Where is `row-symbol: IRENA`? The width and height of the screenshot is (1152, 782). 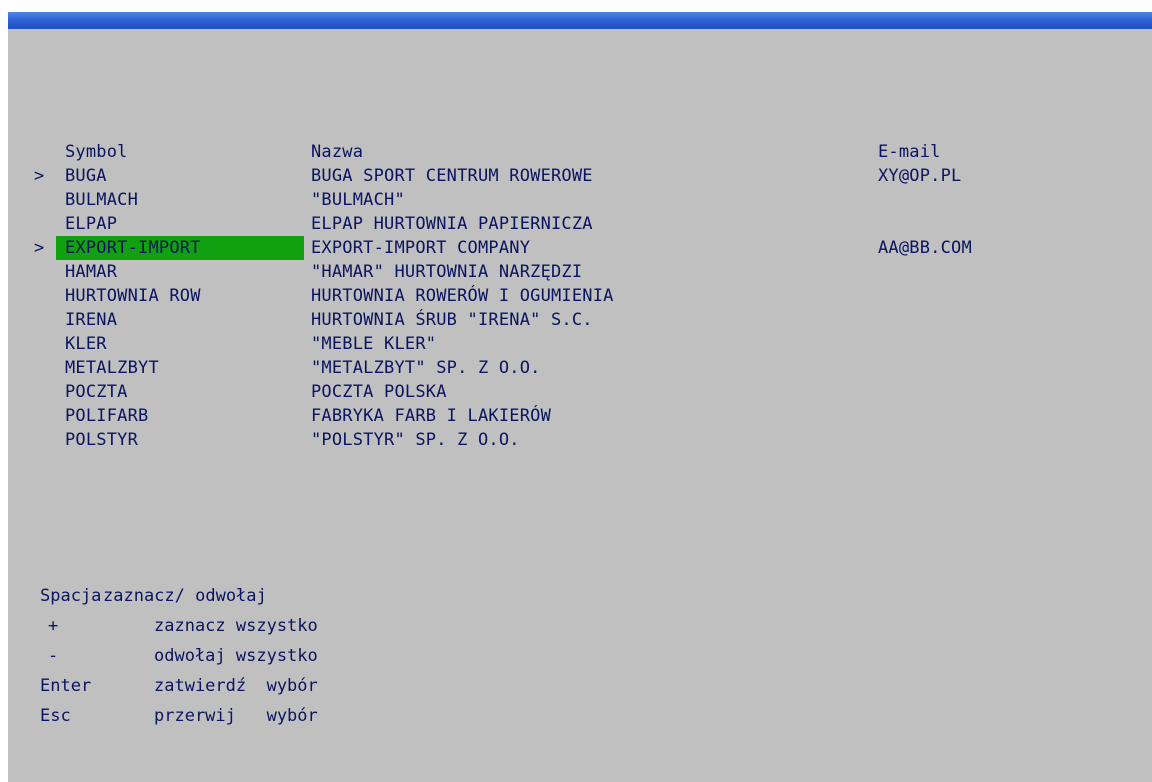 row-symbol: IRENA is located at coordinates (91, 320).